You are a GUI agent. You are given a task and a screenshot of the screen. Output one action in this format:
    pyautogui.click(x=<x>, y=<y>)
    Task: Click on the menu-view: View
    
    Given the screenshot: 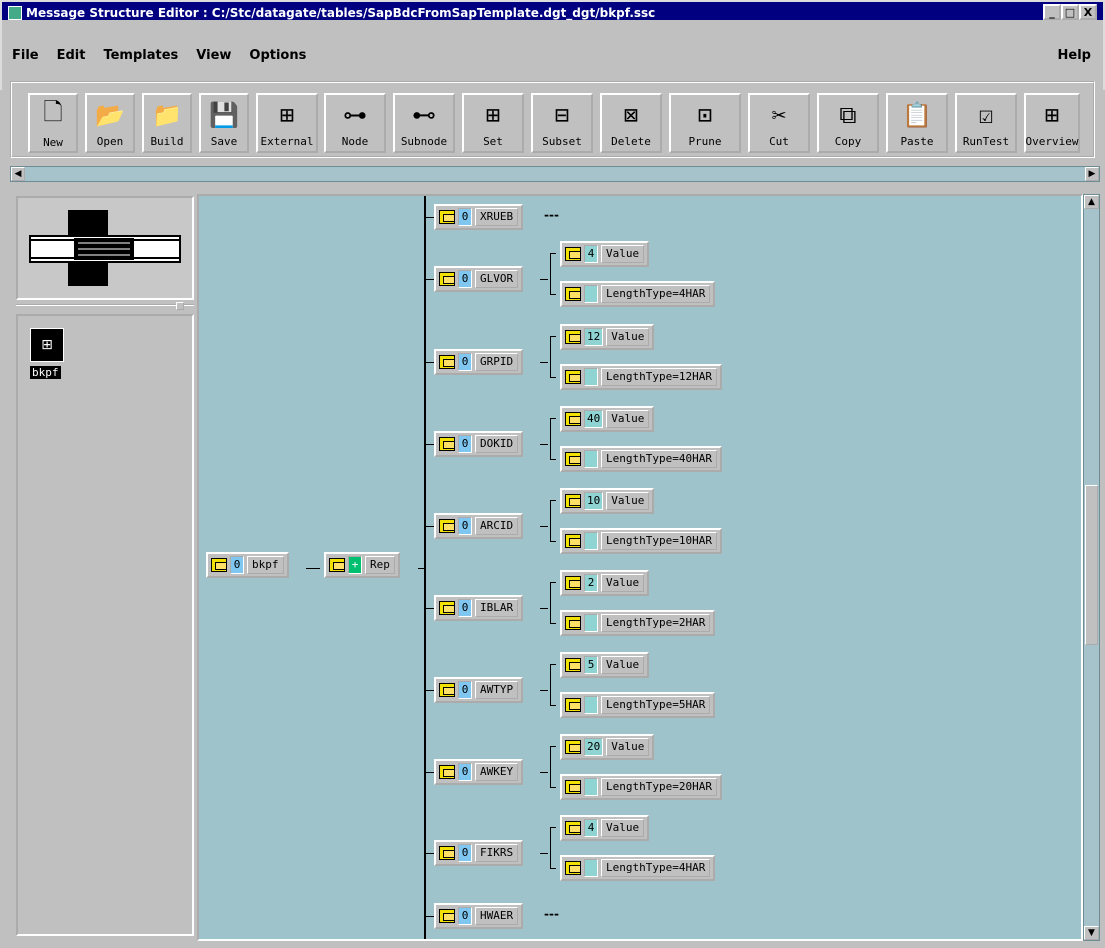 What is the action you would take?
    pyautogui.click(x=213, y=59)
    